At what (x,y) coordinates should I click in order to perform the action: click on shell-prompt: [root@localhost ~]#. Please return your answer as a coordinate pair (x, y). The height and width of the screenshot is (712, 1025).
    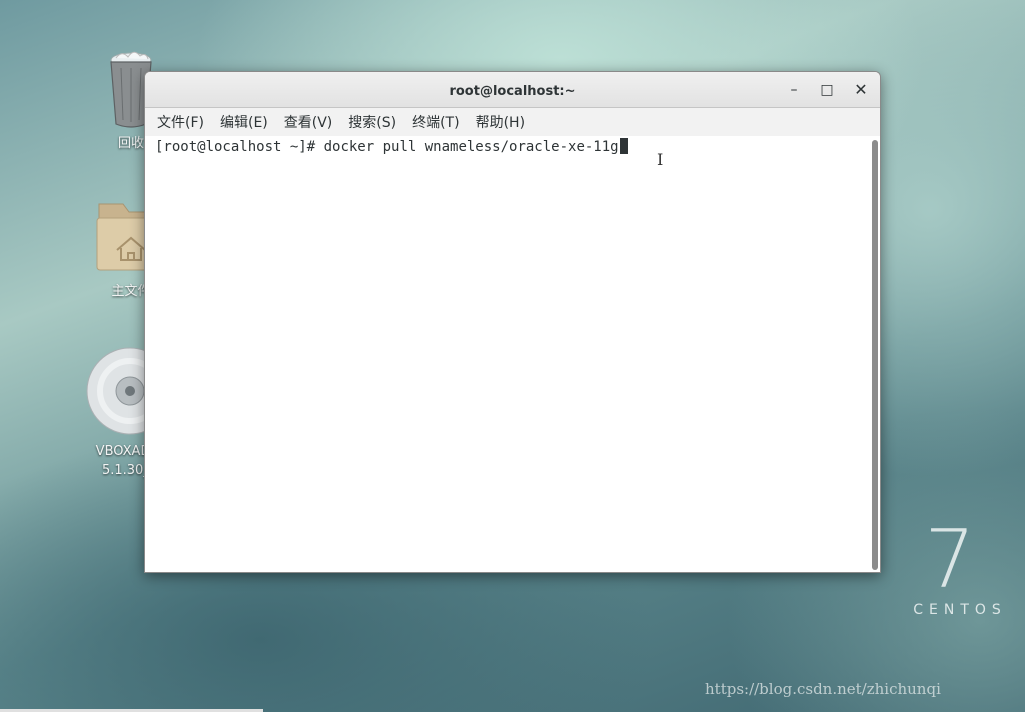
    Looking at the image, I should click on (235, 147).